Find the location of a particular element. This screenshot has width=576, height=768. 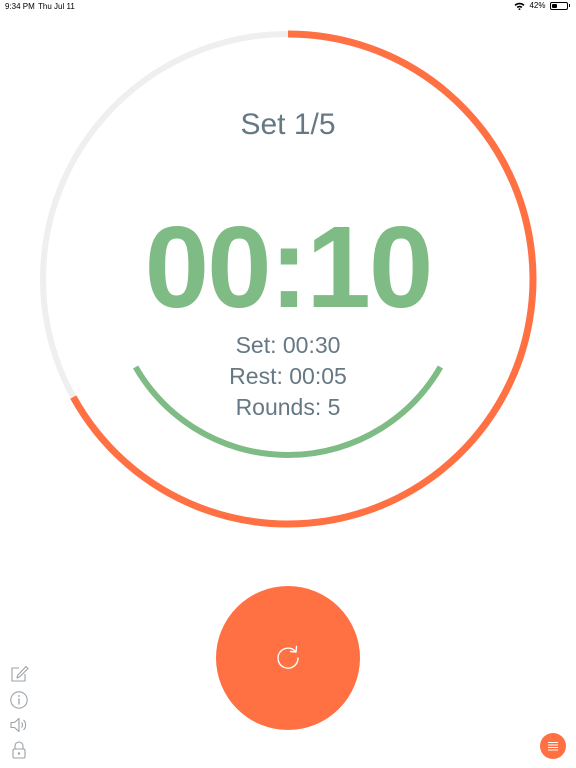

reset-icon is located at coordinates (288, 657).